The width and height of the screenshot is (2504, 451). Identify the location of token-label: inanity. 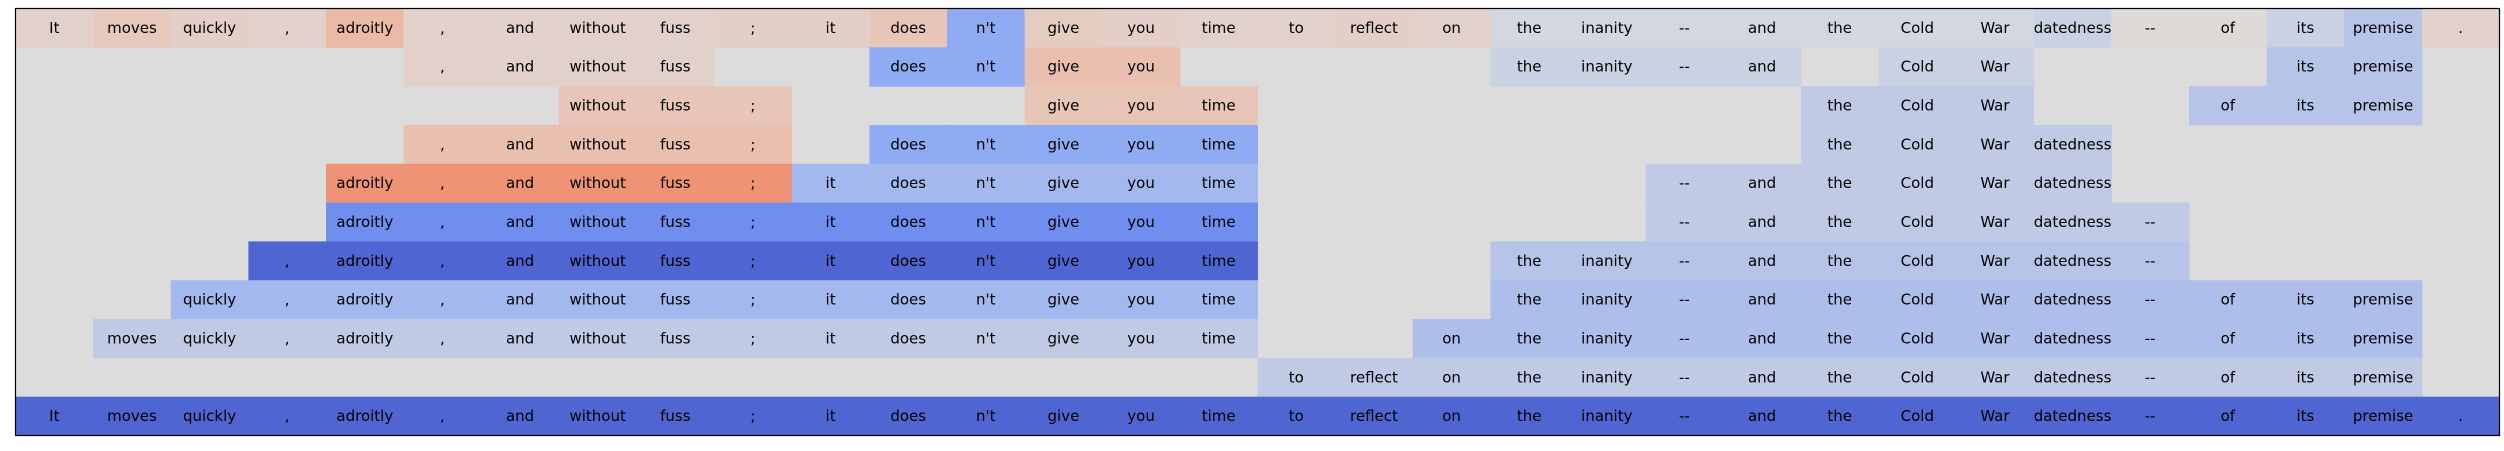
(1606, 377).